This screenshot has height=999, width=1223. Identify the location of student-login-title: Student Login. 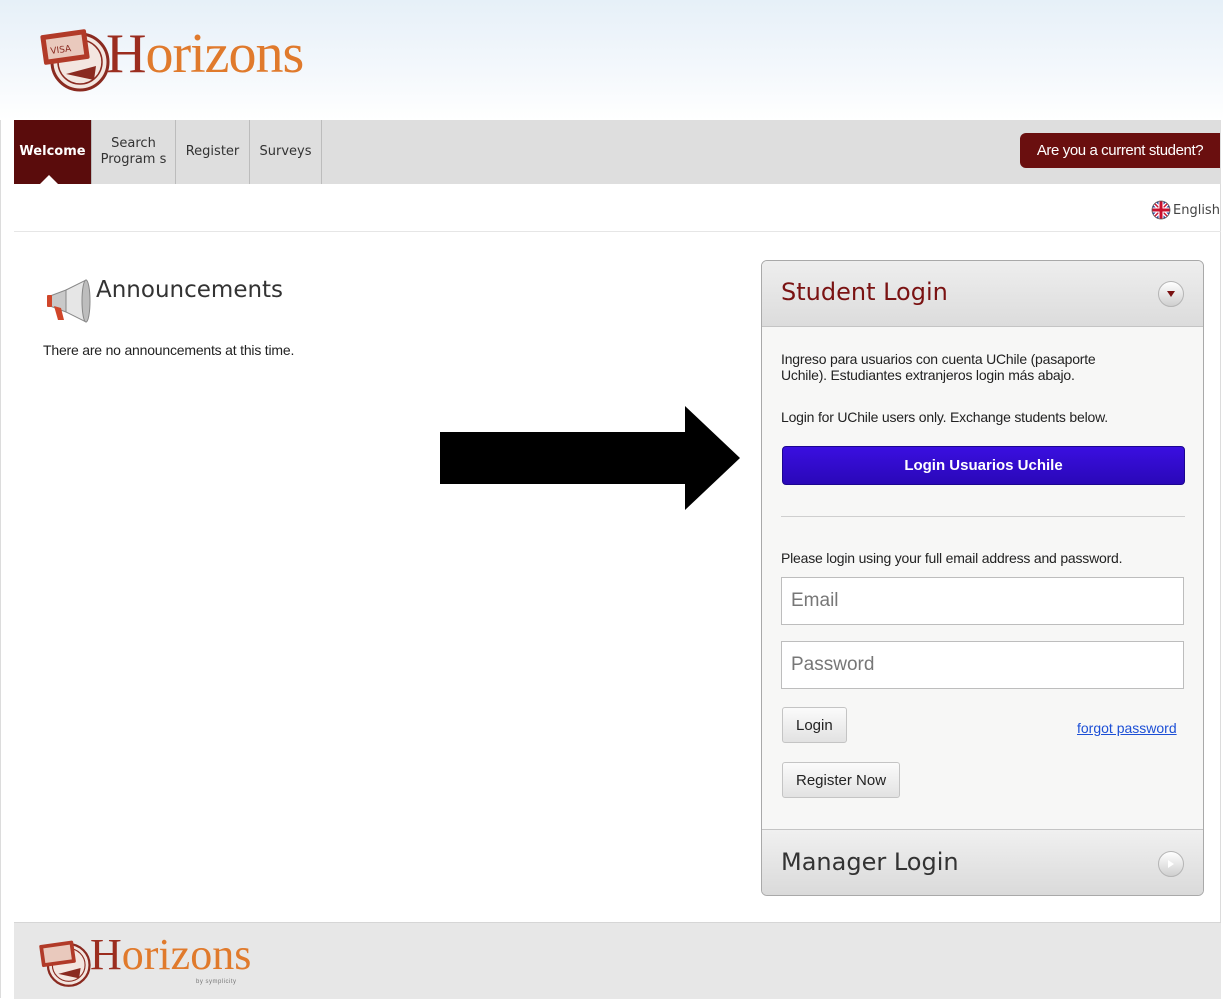
(864, 292).